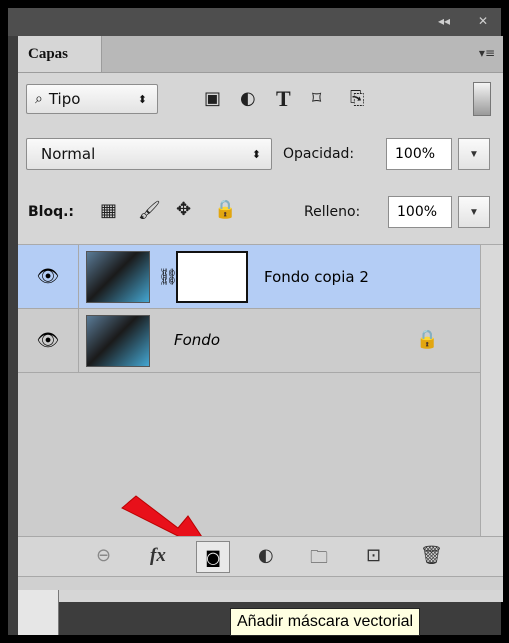 The width and height of the screenshot is (509, 643). I want to click on panel-menu-icon: ▾≡, so click(487, 53).